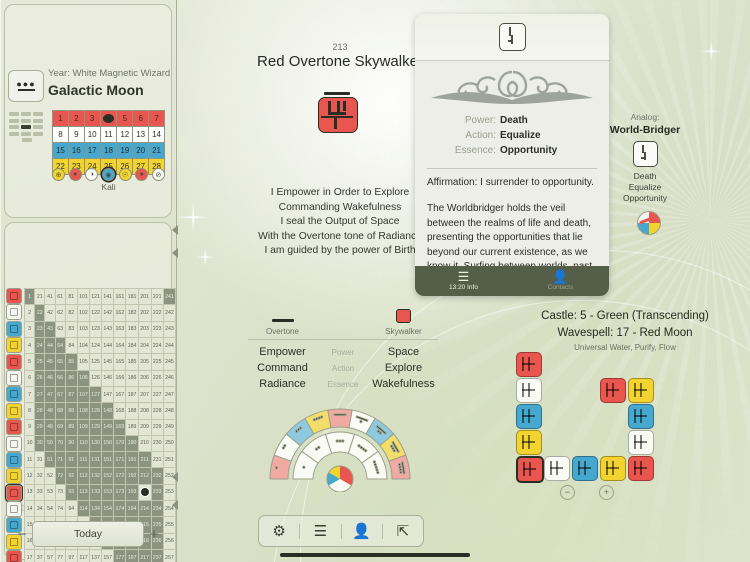  I want to click on tzolkin-cell: 21, so click(40, 296).